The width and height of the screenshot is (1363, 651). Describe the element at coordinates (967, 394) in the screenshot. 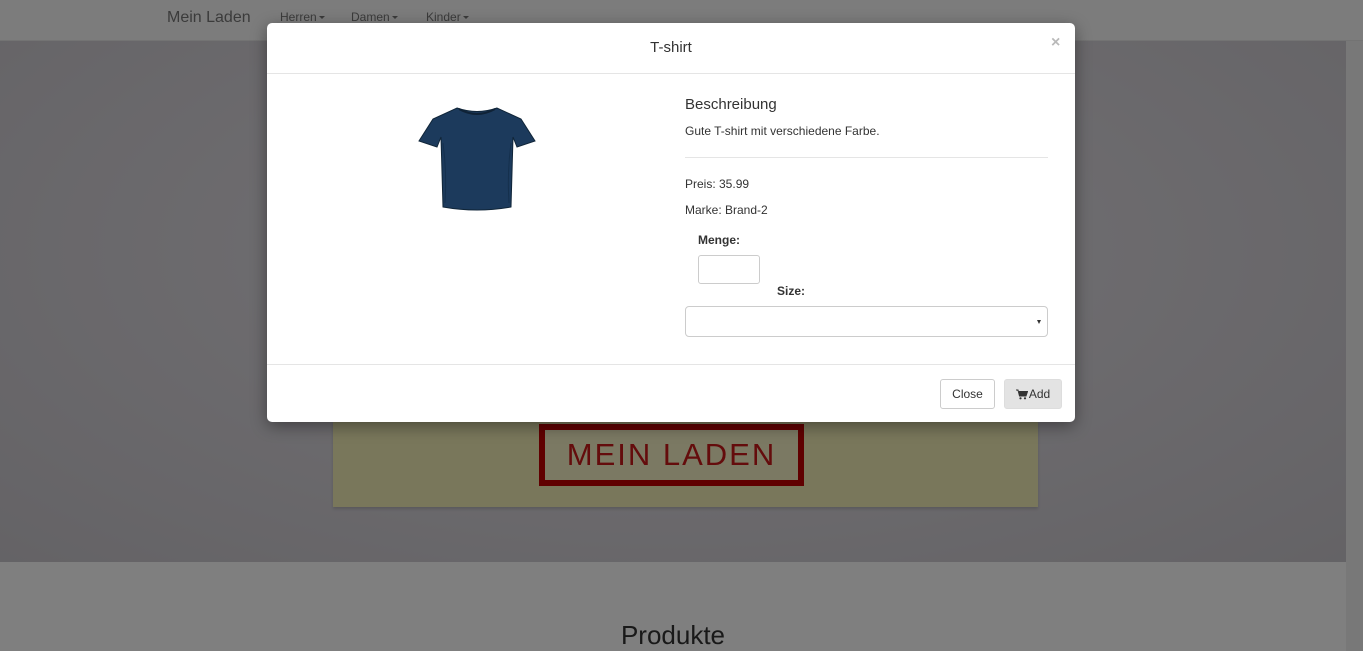

I see `close-button: Close` at that location.